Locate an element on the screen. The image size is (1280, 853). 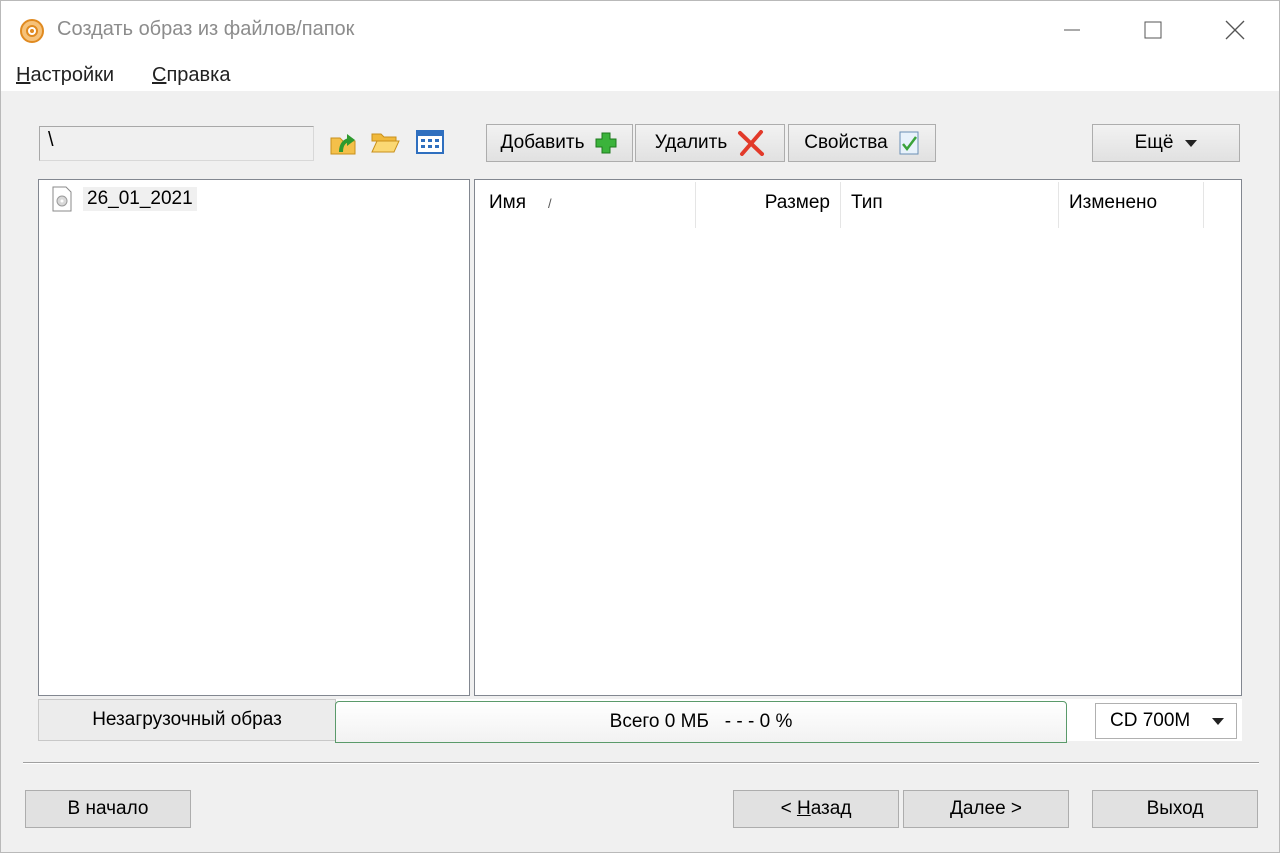
capacity-indicator: Всего 0 МБ - - - 0 % is located at coordinates (701, 722).